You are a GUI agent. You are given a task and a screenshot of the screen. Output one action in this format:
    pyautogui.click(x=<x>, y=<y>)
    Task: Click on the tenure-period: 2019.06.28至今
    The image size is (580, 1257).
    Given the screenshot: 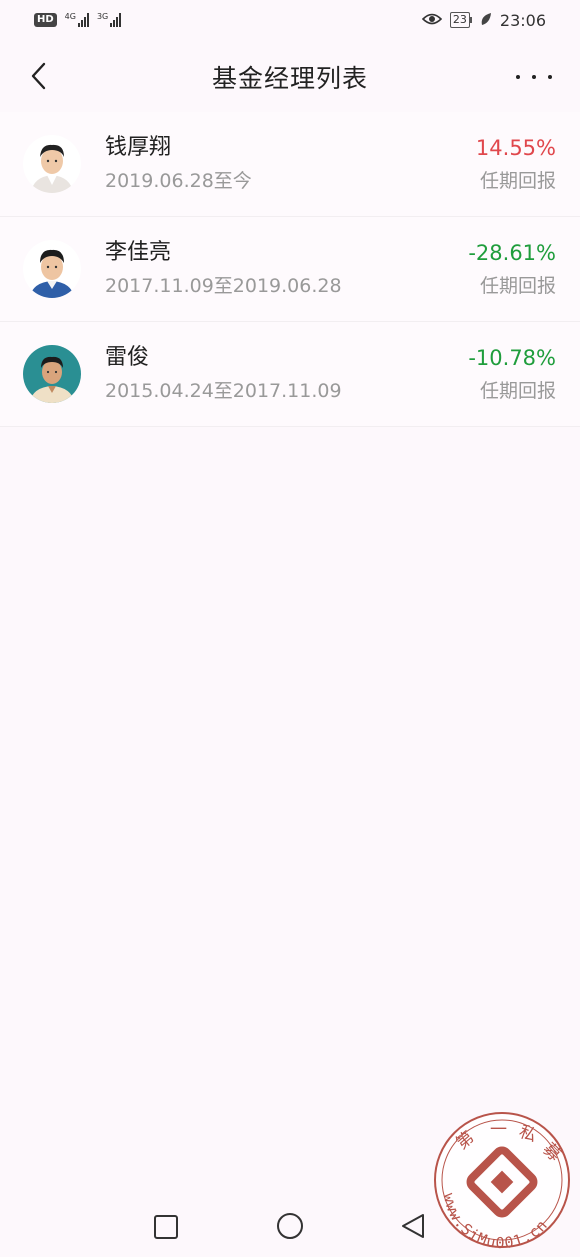 What is the action you would take?
    pyautogui.click(x=178, y=181)
    